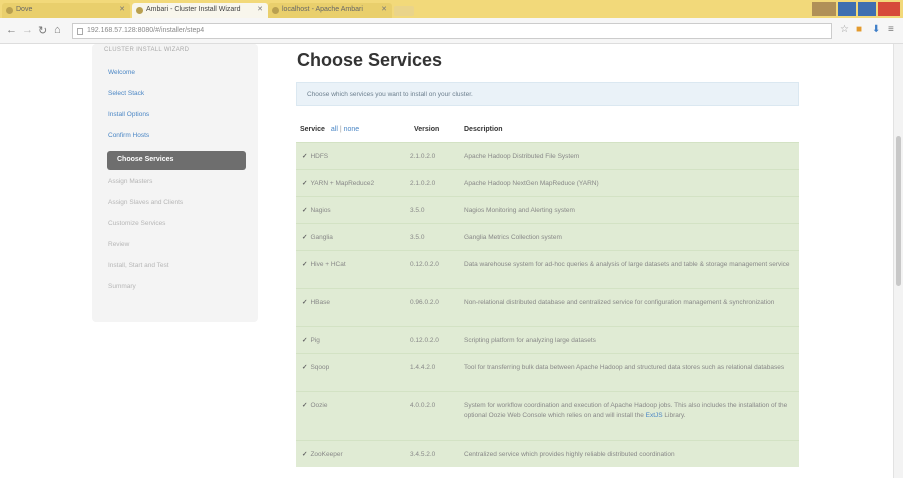 Image resolution: width=903 pixels, height=478 pixels. Describe the element at coordinates (121, 72) in the screenshot. I see `sidebar-item-welcome: Welcome` at that location.